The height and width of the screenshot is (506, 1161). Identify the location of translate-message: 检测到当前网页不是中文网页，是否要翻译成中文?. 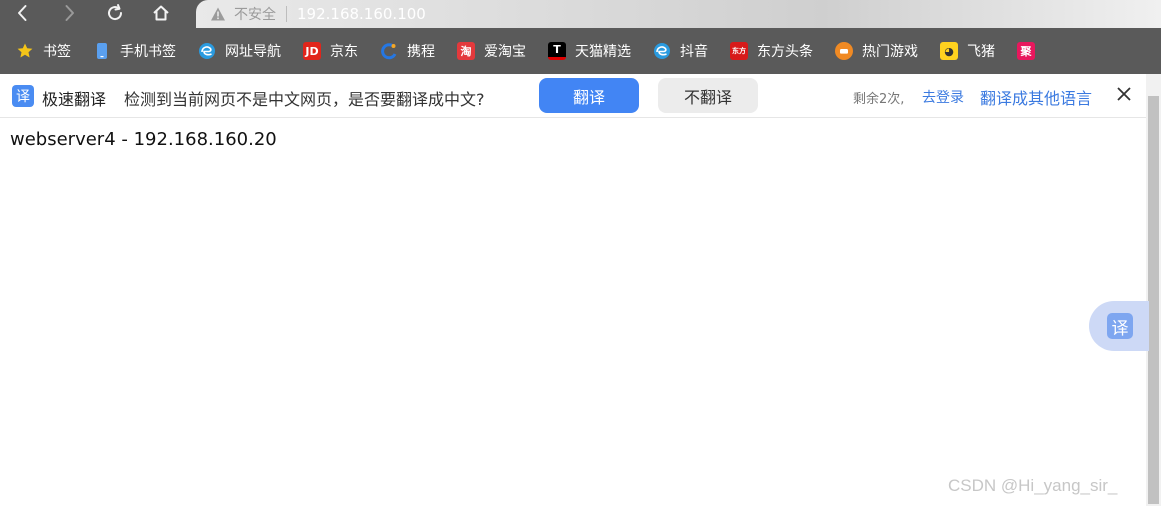
(304, 99).